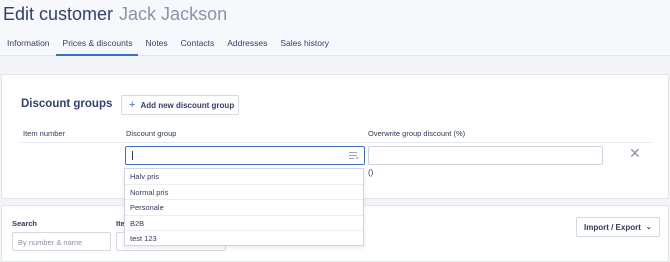 The height and width of the screenshot is (262, 670). What do you see at coordinates (635, 153) in the screenshot?
I see `close-icon: ✕` at bounding box center [635, 153].